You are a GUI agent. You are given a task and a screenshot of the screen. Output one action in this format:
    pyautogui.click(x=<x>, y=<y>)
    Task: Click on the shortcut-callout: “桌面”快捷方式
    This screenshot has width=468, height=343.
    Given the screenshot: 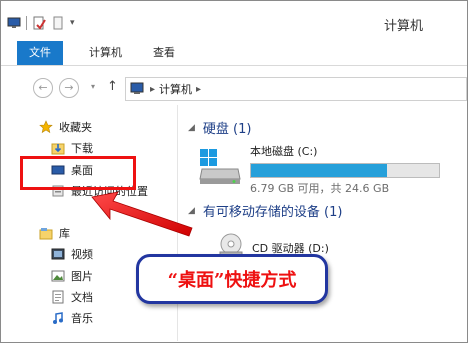 What is the action you would take?
    pyautogui.click(x=232, y=279)
    